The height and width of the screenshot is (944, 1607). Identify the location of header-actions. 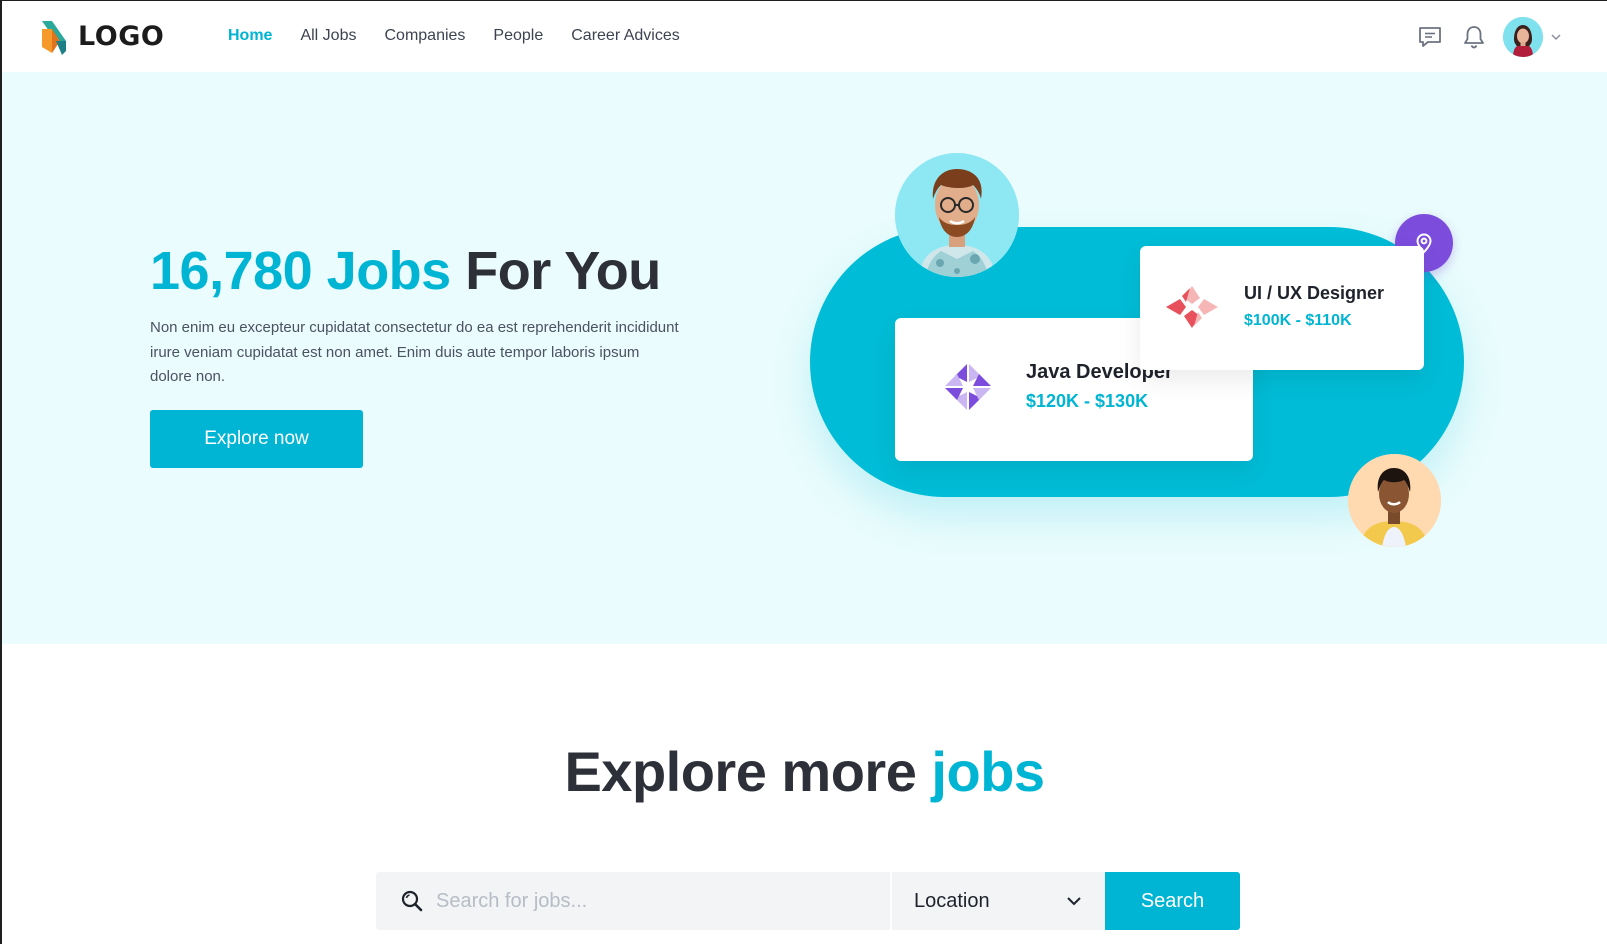
(1489, 37).